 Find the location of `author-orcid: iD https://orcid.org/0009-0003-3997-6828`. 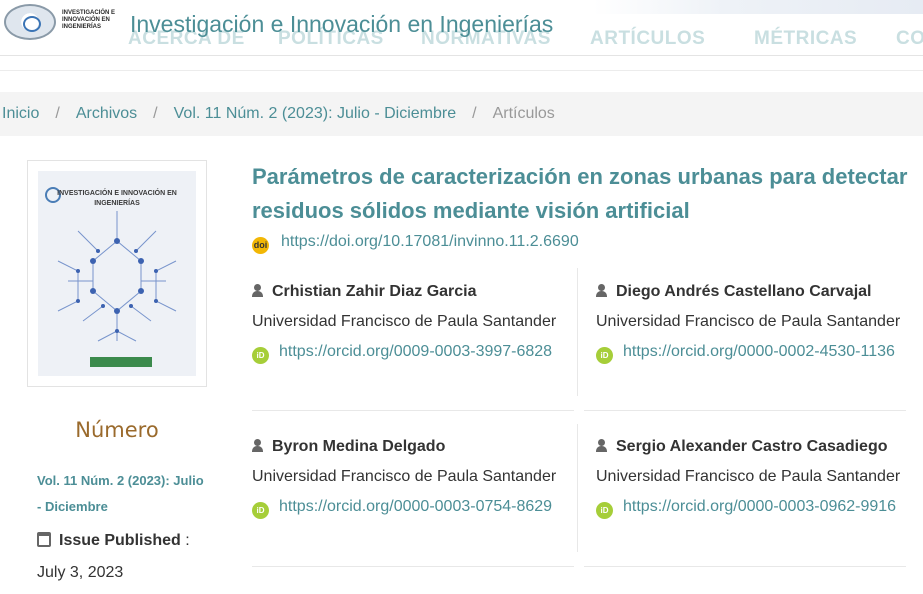

author-orcid: iD https://orcid.org/0009-0003-3997-6828 is located at coordinates (412, 352).